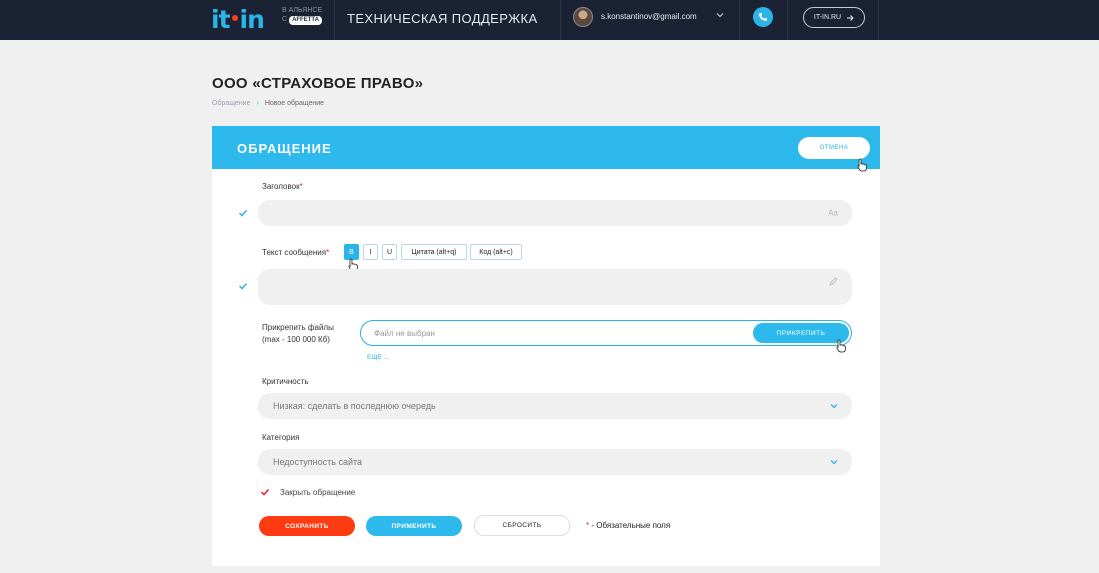 This screenshot has height=573, width=1099. What do you see at coordinates (354, 406) in the screenshot?
I see `priority-value: Низкая: сделать в последнюю очередь` at bounding box center [354, 406].